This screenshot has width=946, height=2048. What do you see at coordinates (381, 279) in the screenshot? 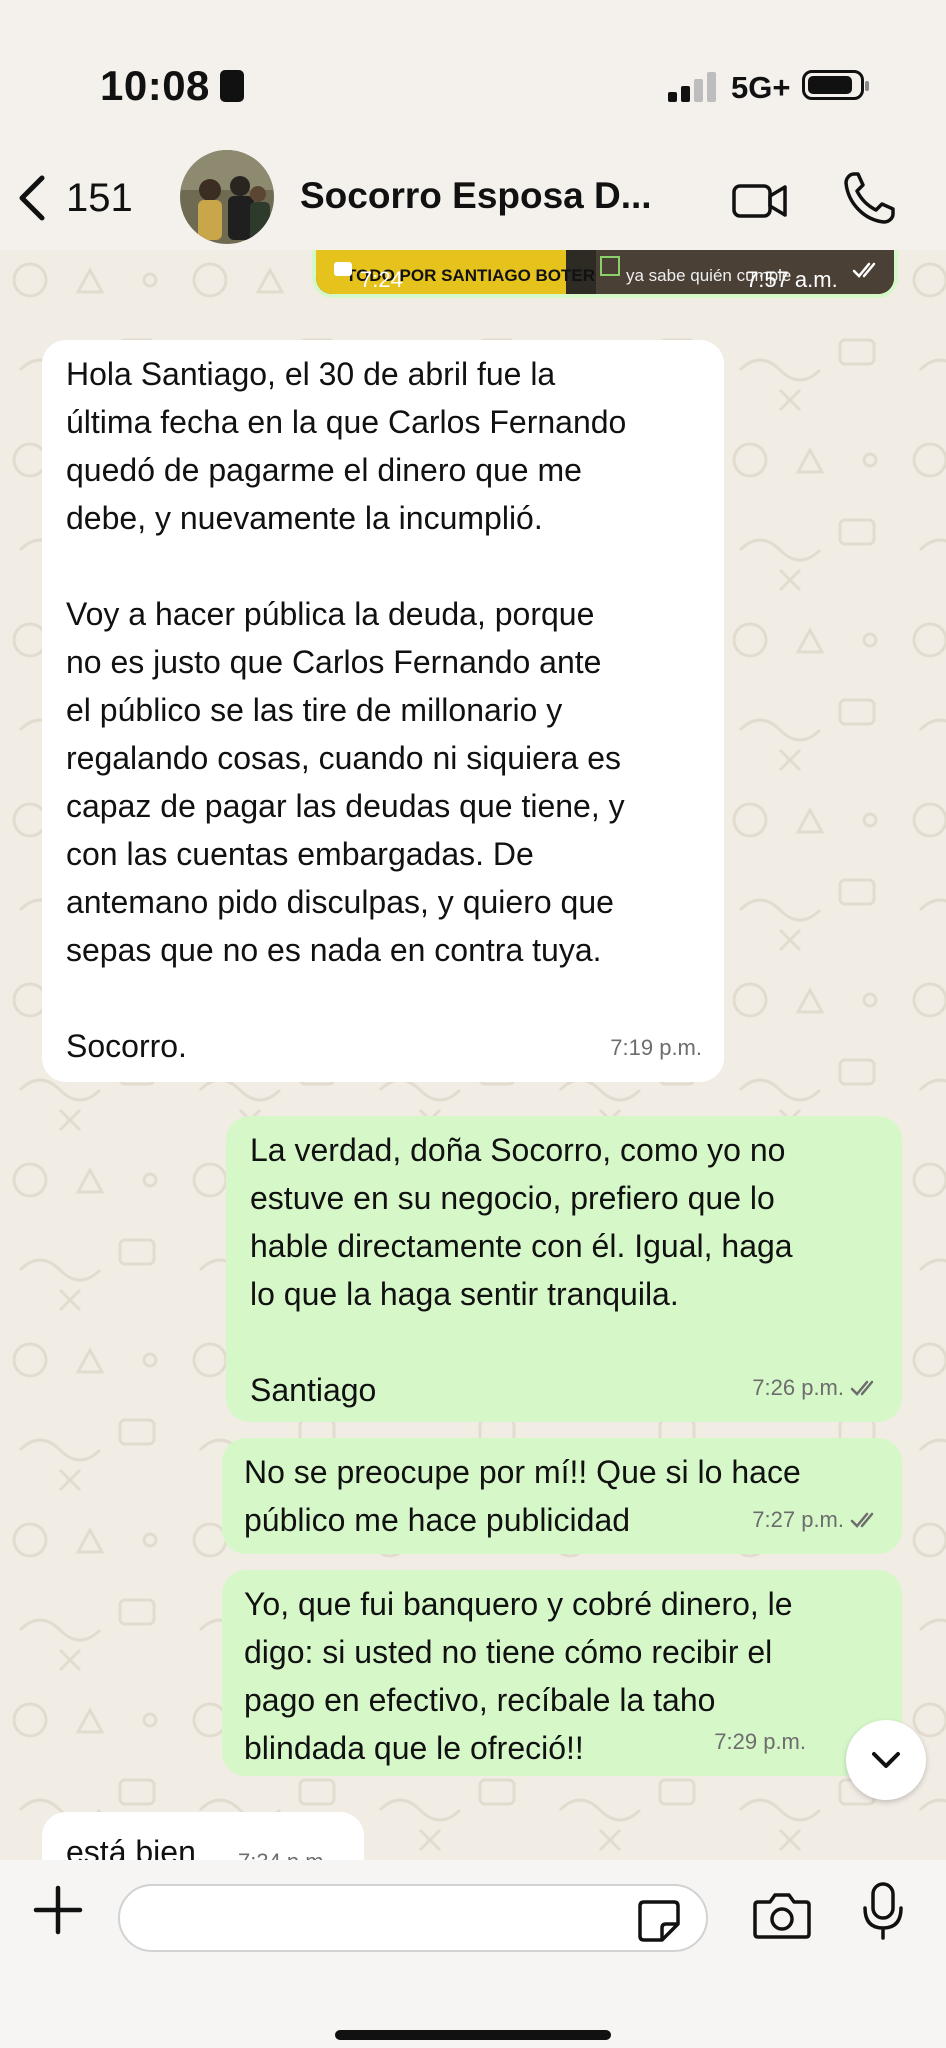
I see `video-duration: 7:24` at bounding box center [381, 279].